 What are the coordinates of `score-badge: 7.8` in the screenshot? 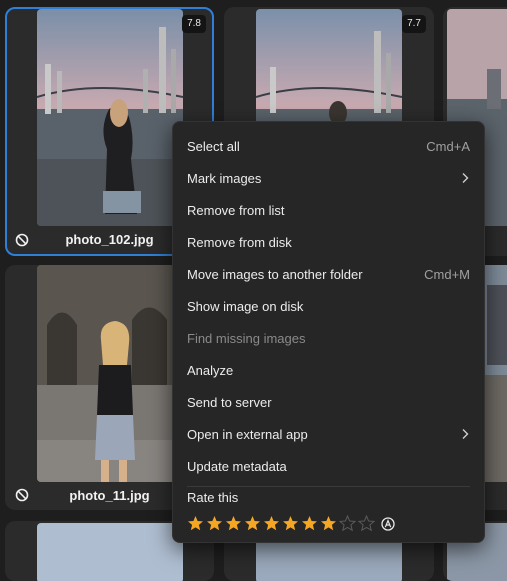 It's located at (194, 24).